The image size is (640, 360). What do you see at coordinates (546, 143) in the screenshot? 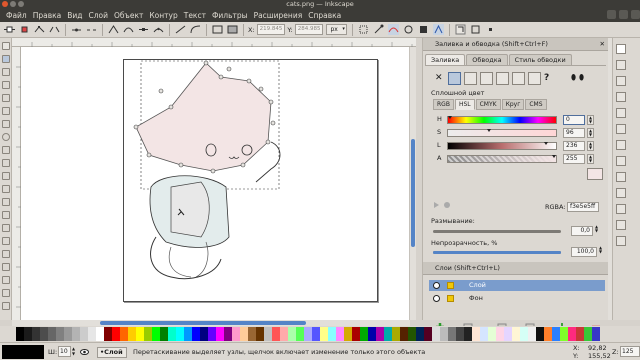
I see `lightness-marker` at bounding box center [546, 143].